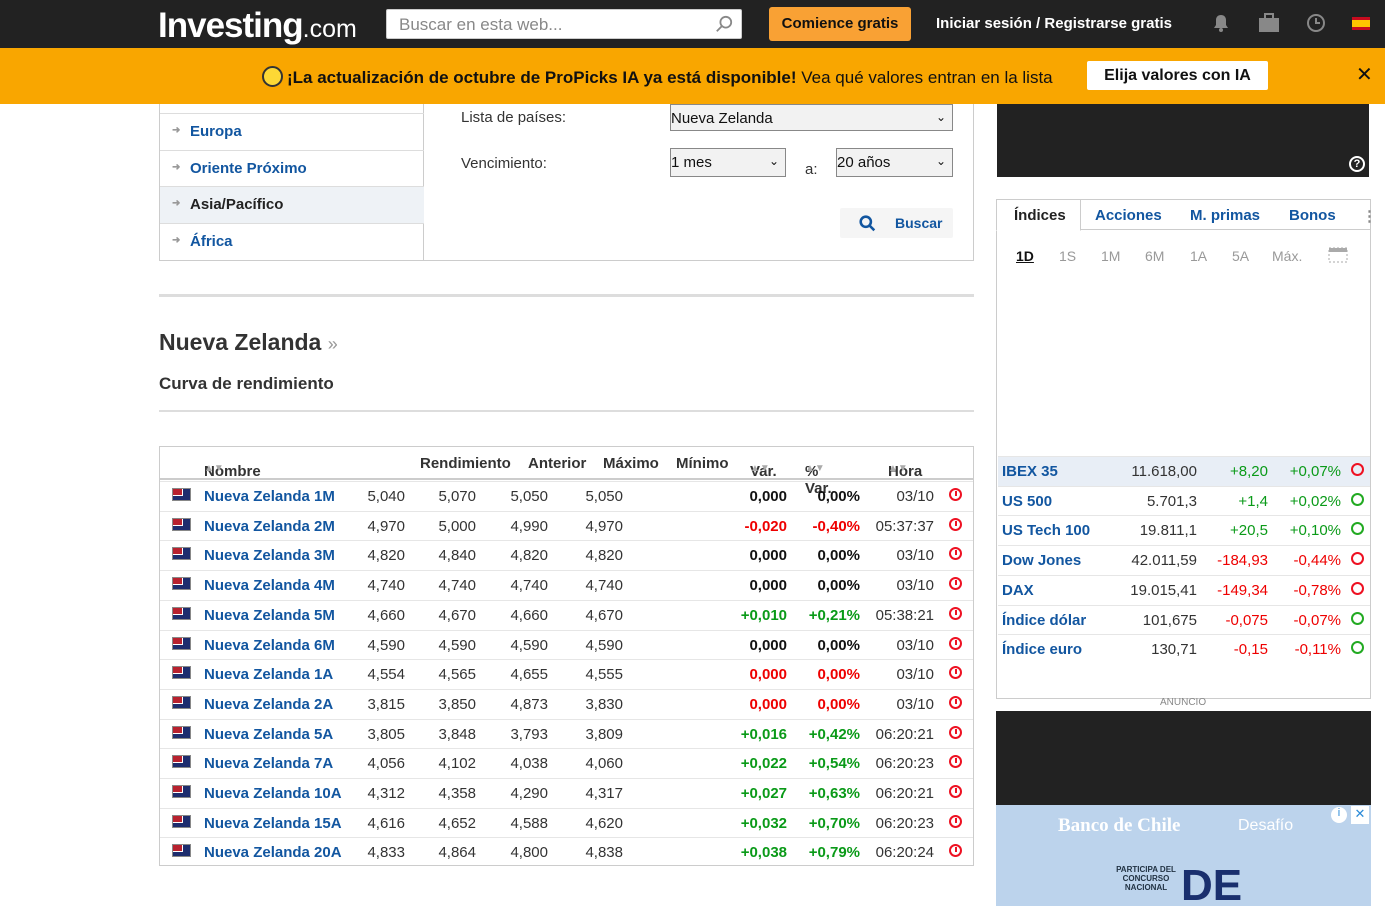  I want to click on period-1m: 1M, so click(1110, 256).